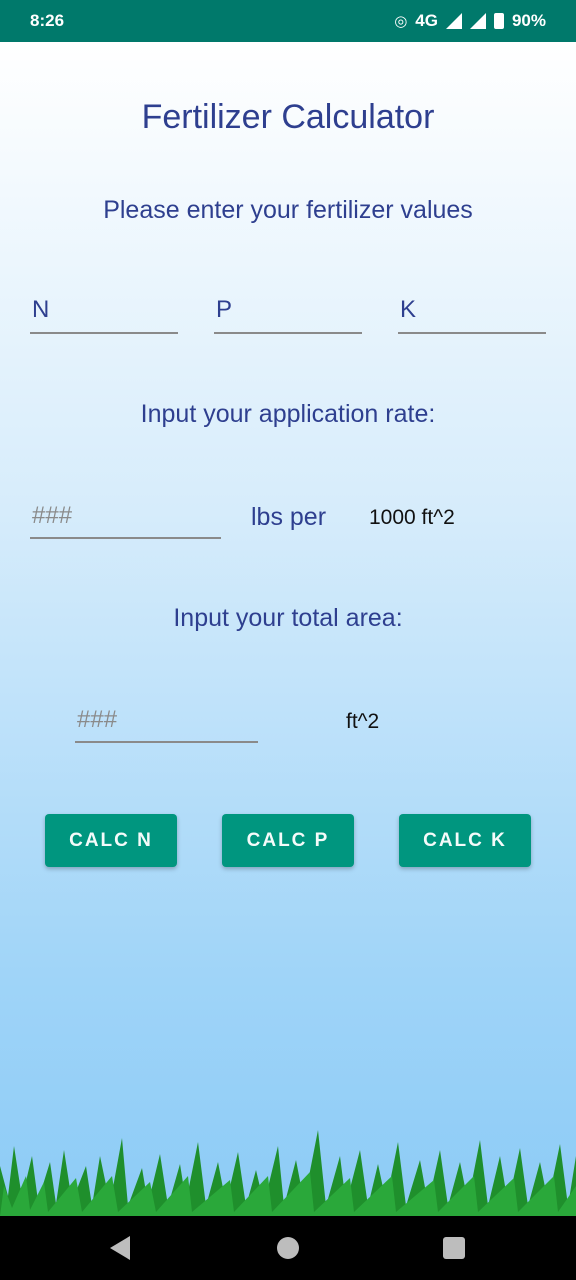 The image size is (576, 1280). What do you see at coordinates (363, 721) in the screenshot?
I see `area-unit: ft^2` at bounding box center [363, 721].